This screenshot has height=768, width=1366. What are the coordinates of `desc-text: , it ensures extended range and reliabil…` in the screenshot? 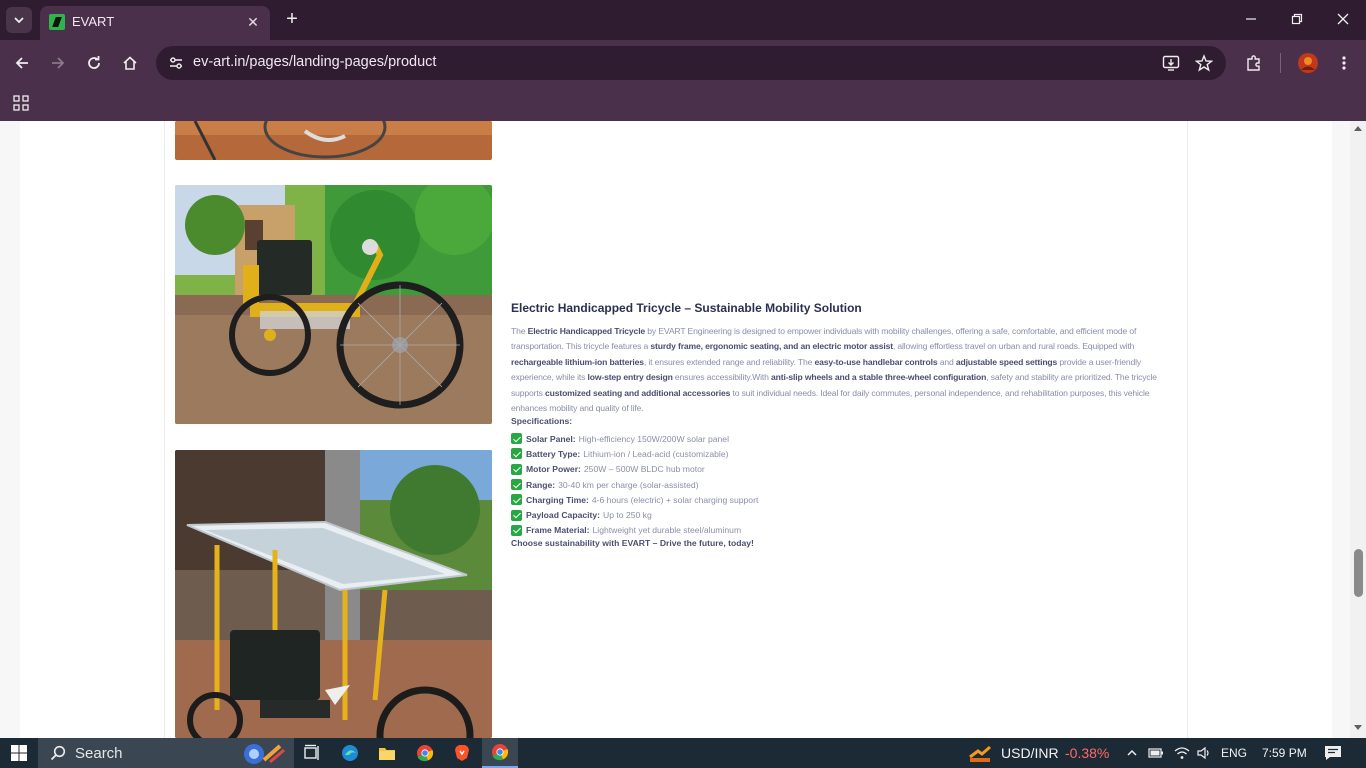 It's located at (729, 361).